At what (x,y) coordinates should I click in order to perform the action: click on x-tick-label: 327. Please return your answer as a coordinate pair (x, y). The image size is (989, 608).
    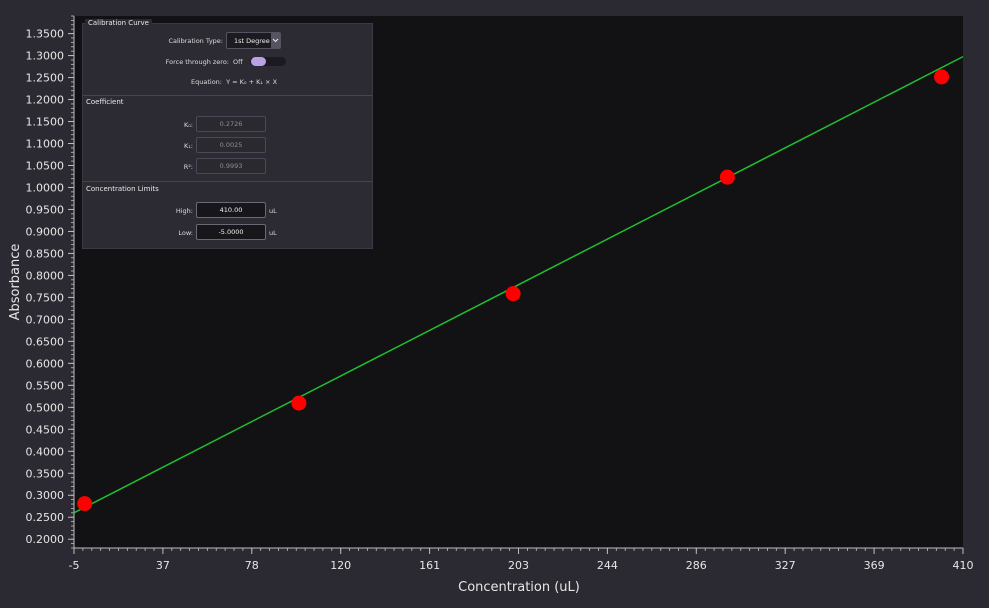
    Looking at the image, I should click on (785, 565).